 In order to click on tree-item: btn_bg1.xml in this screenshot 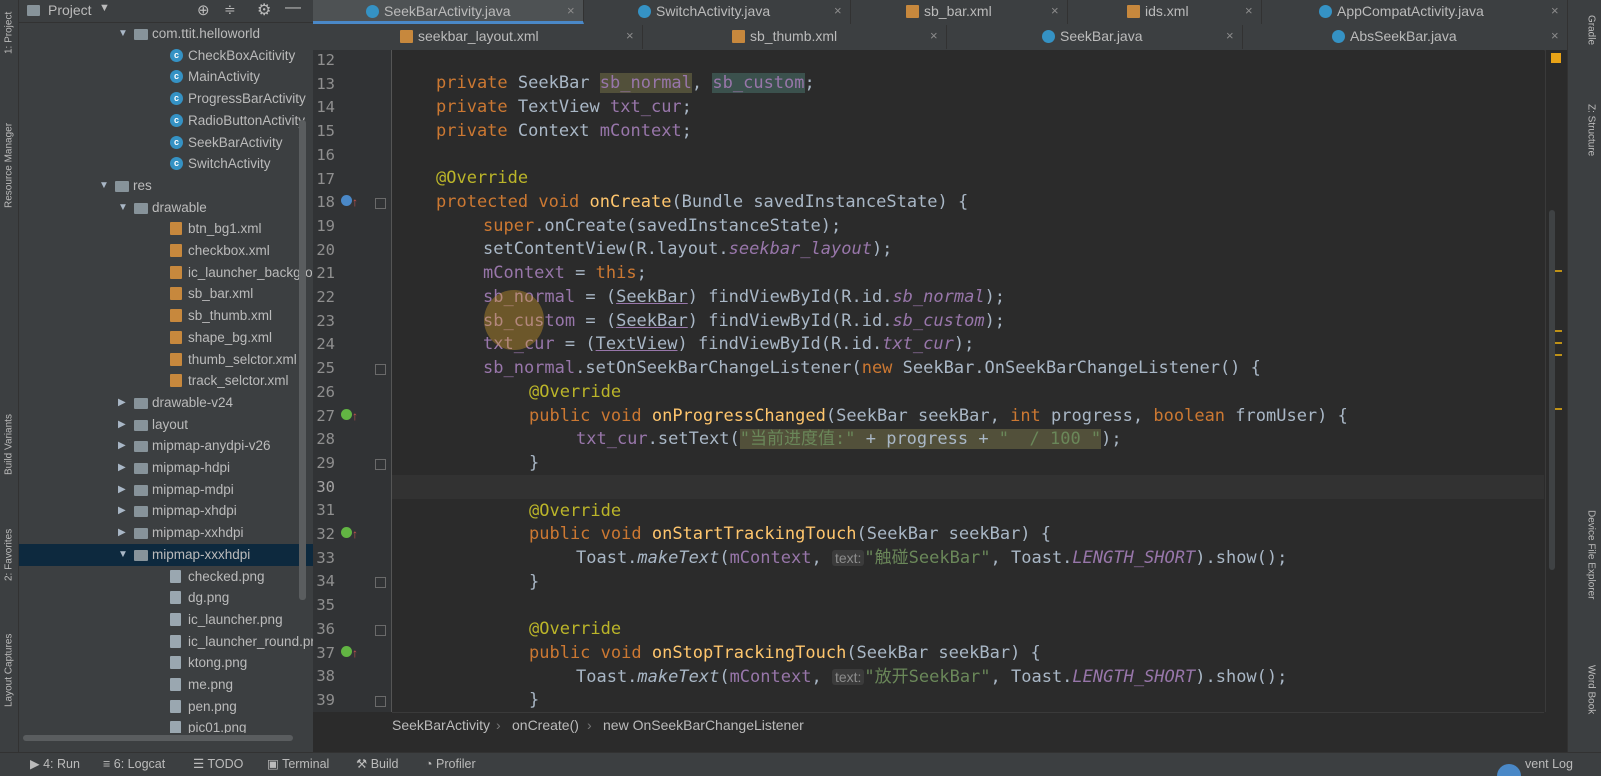, I will do `click(166, 229)`.